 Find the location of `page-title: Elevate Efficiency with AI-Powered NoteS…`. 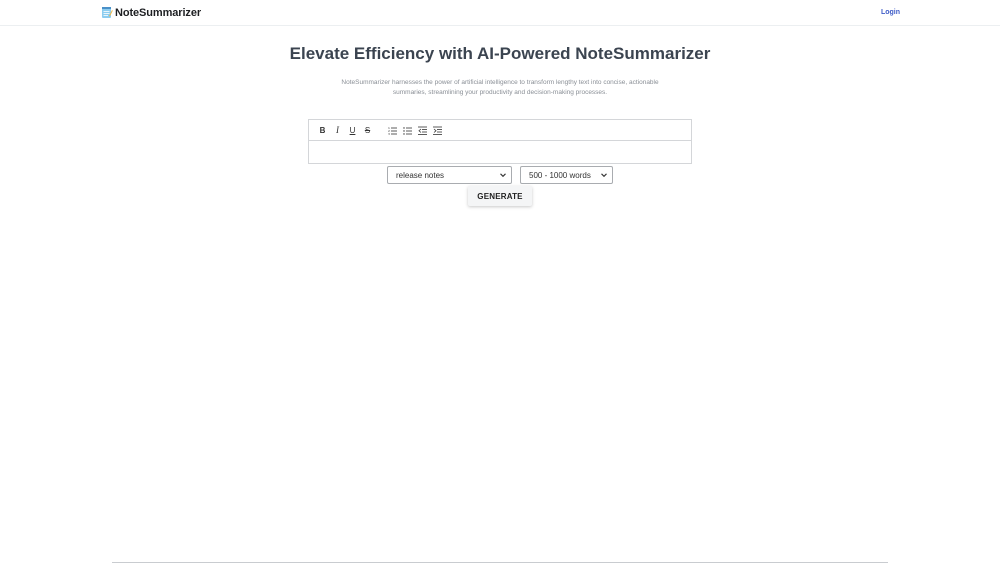

page-title: Elevate Efficiency with AI-Powered NoteS… is located at coordinates (500, 53).